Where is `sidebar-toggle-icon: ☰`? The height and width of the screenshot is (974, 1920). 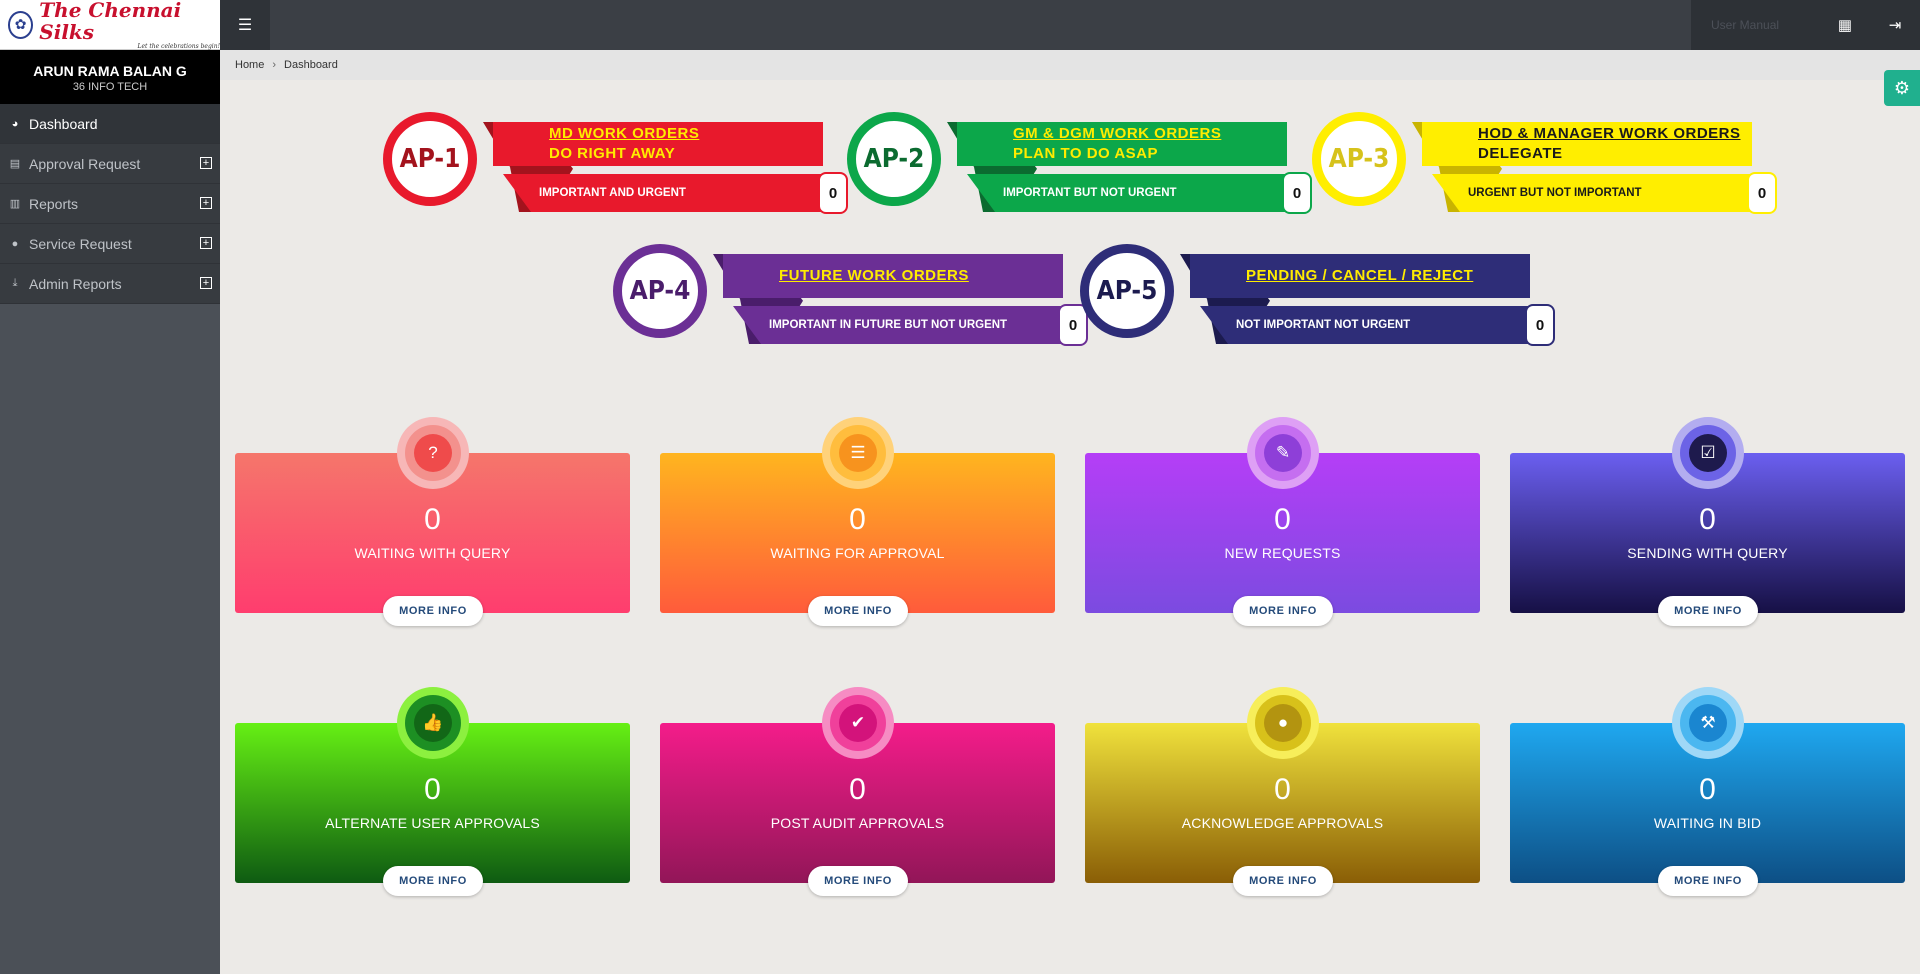 sidebar-toggle-icon: ☰ is located at coordinates (245, 25).